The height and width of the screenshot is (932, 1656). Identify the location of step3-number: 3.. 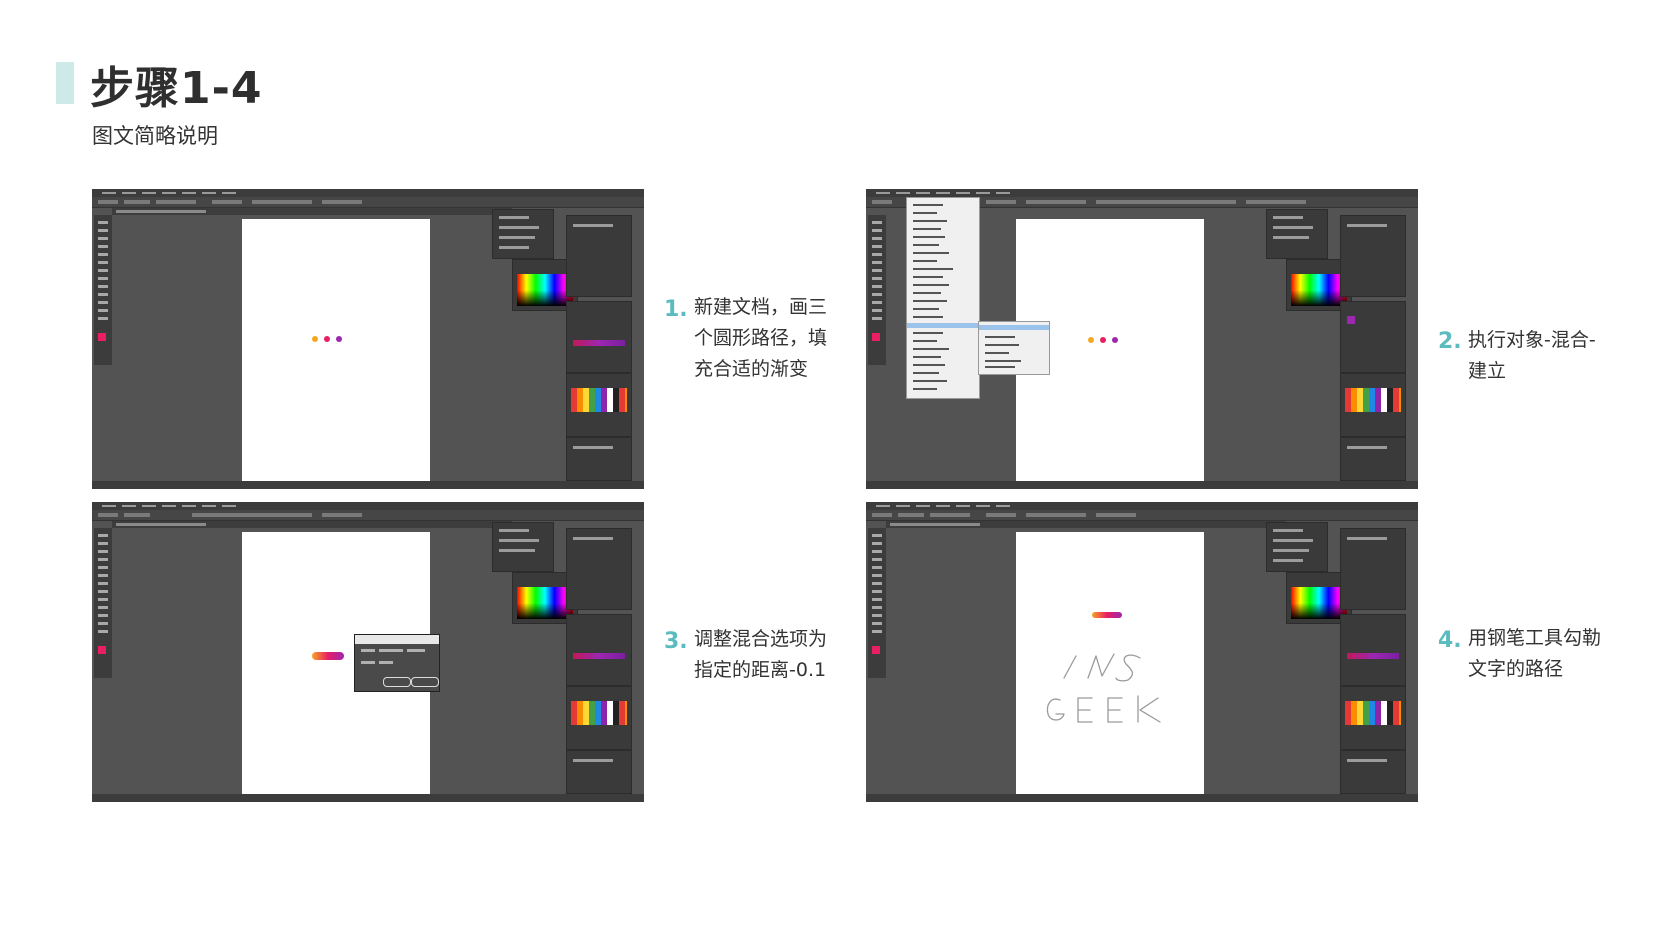
(676, 641).